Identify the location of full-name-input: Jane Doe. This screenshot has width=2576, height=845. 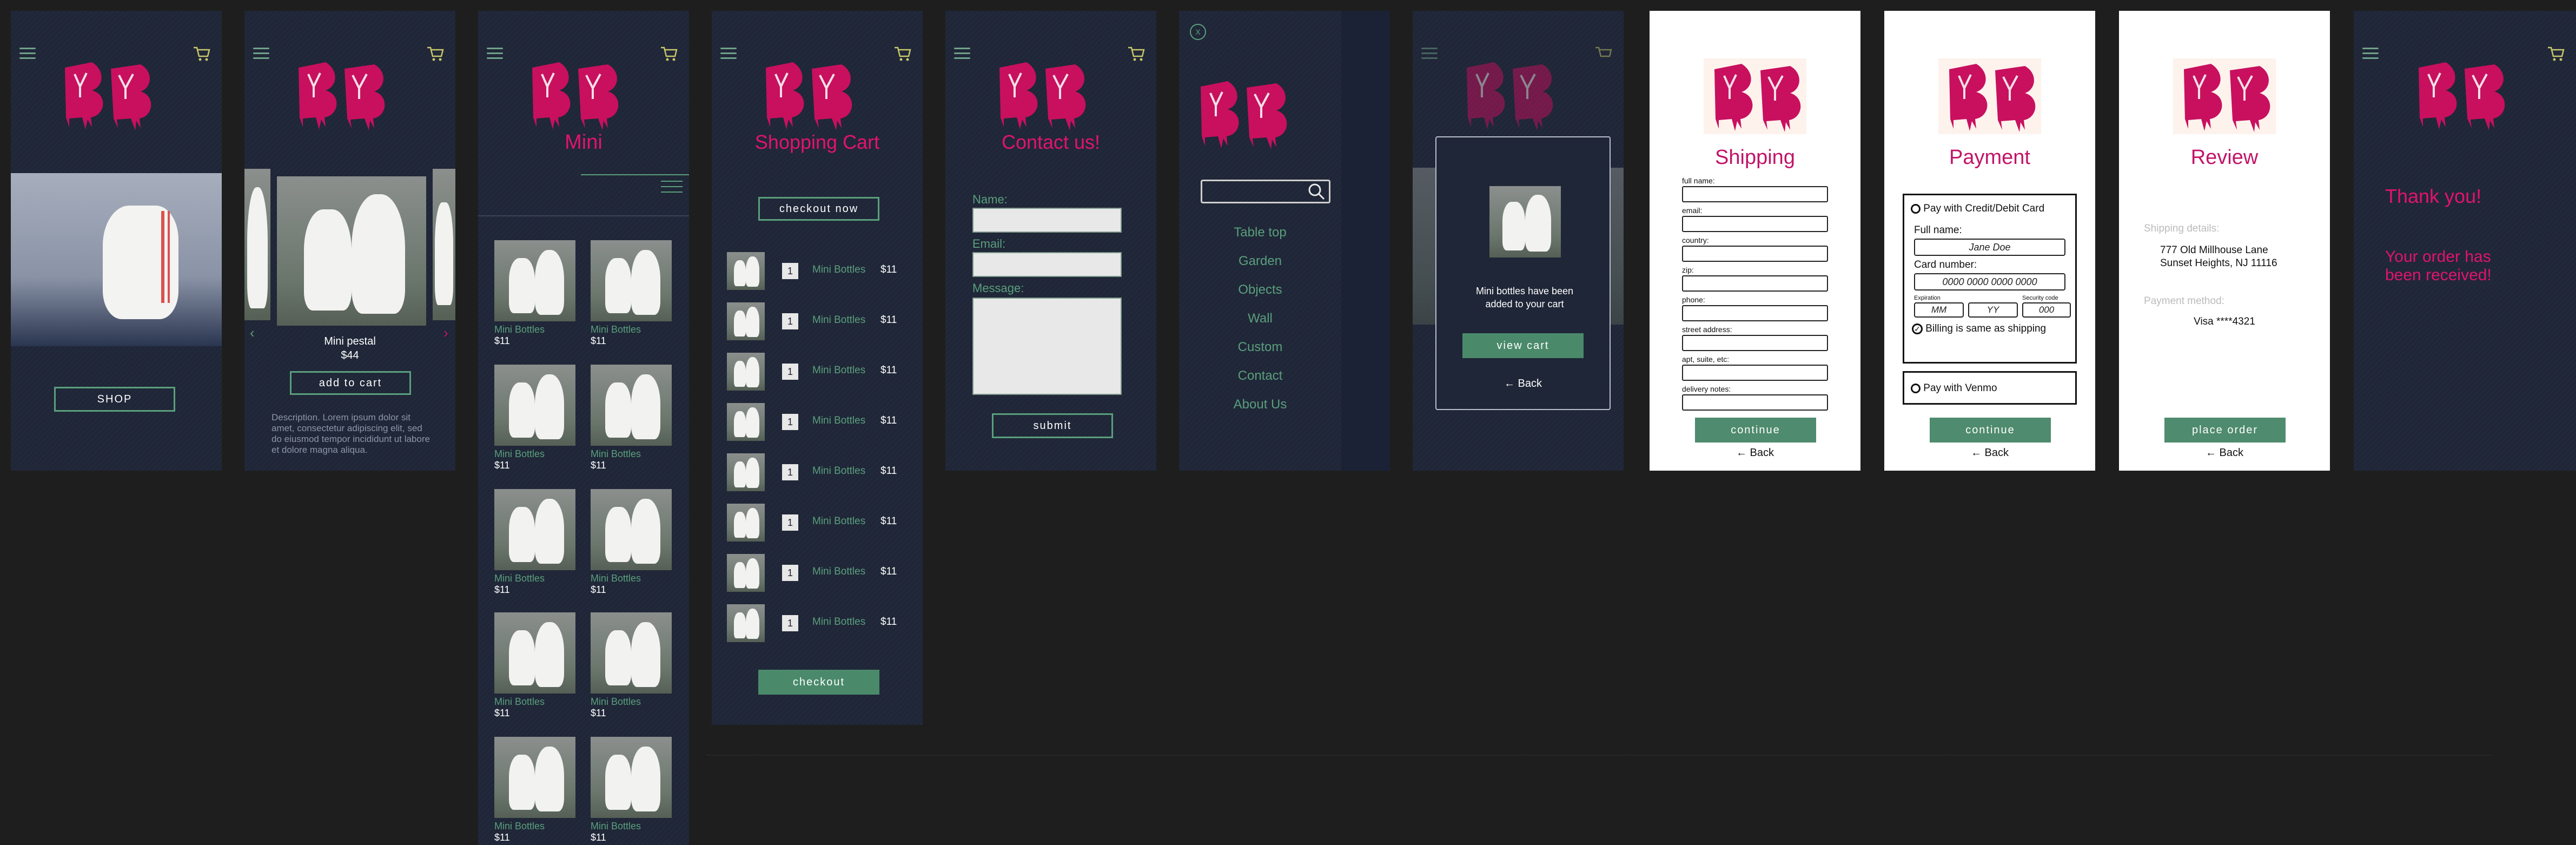
(1990, 247).